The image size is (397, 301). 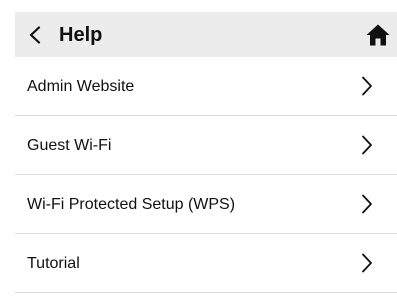 I want to click on menu-item-label: Tutorial, so click(x=53, y=263).